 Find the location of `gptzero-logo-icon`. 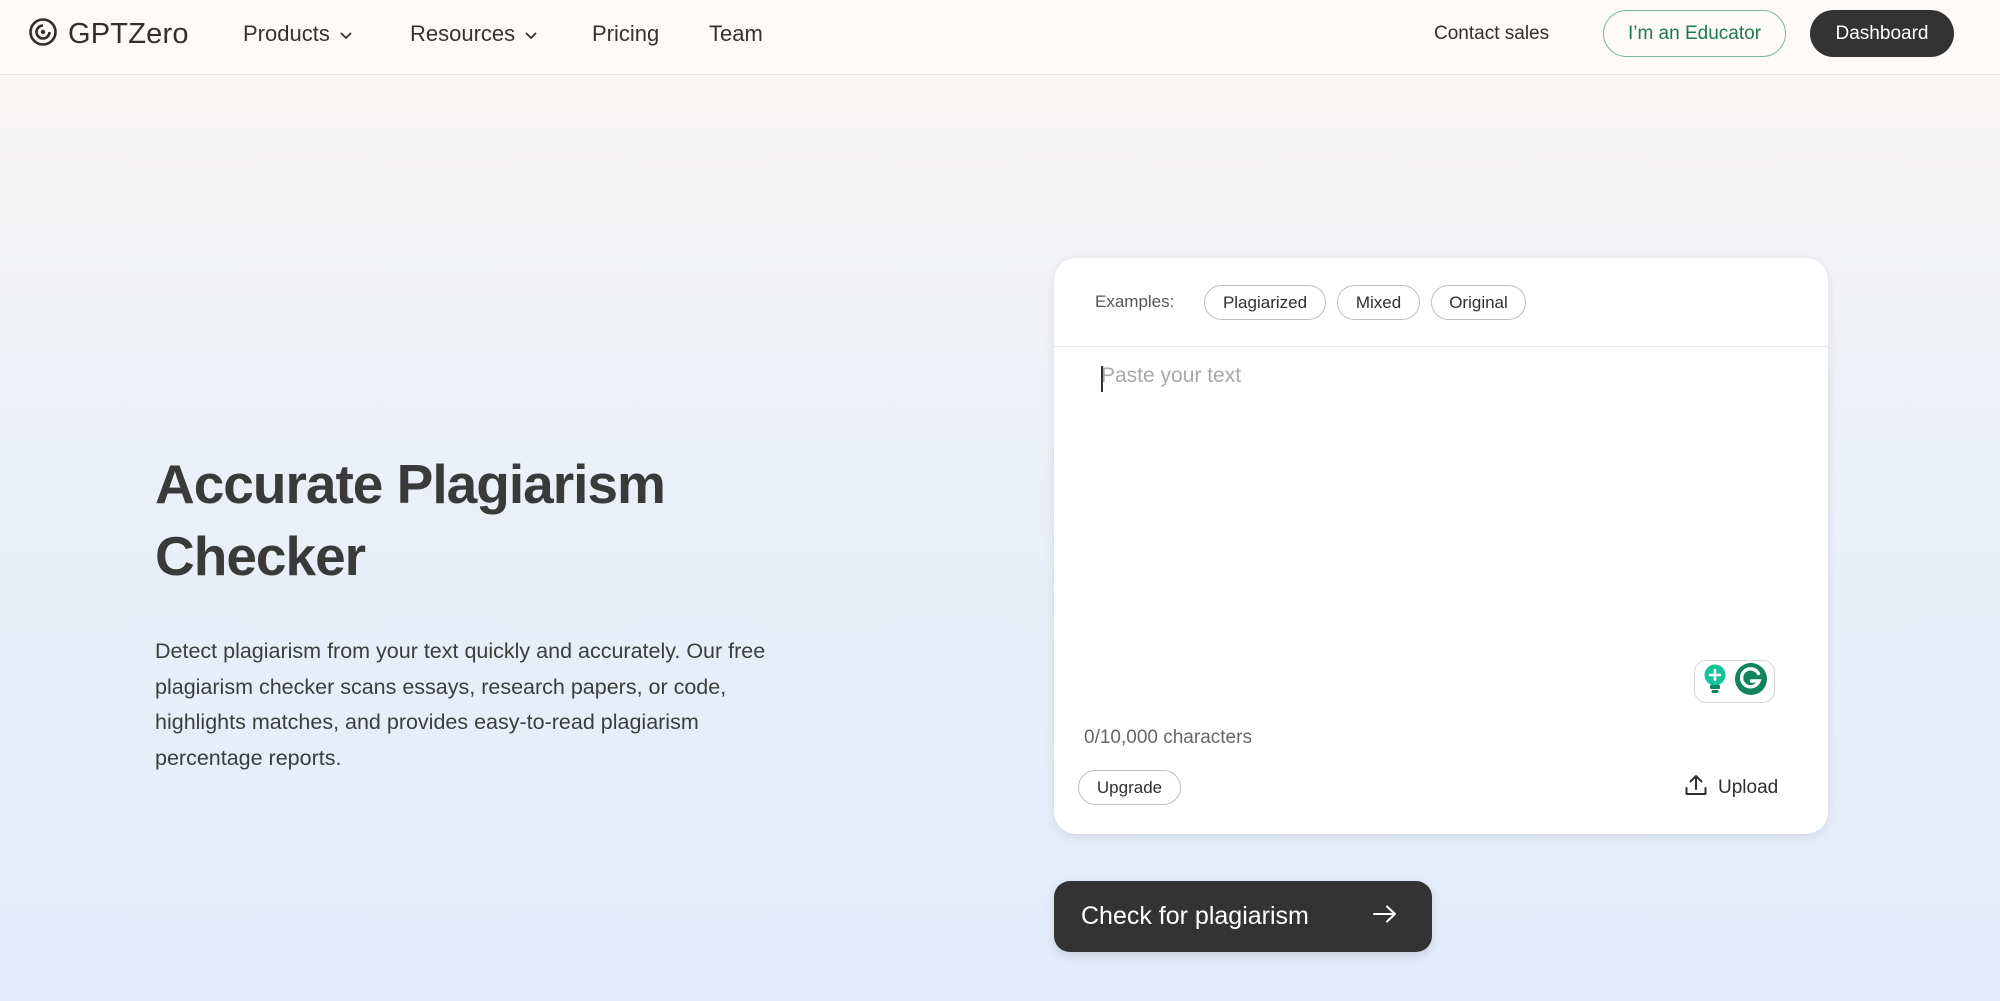

gptzero-logo-icon is located at coordinates (43, 34).